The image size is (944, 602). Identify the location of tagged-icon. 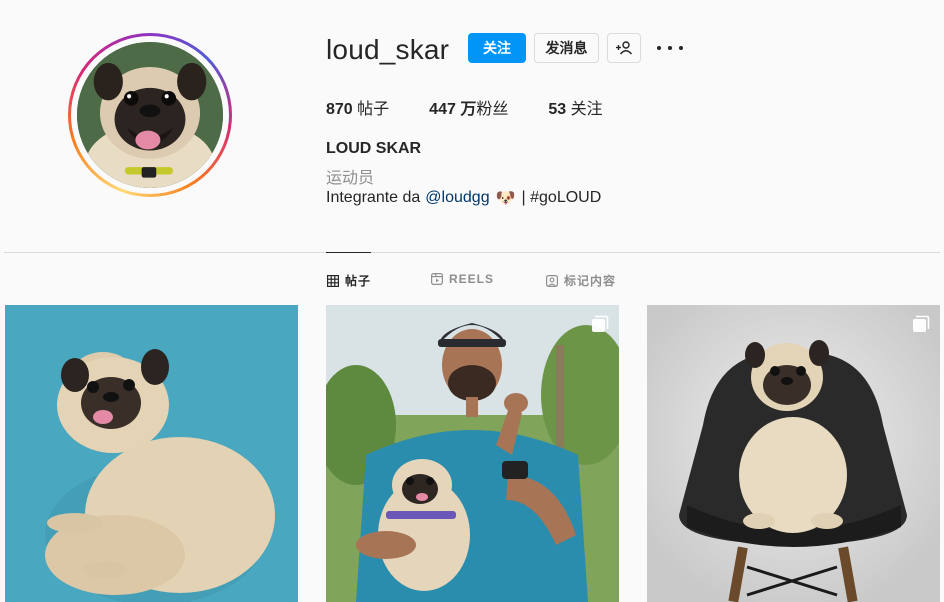
(552, 280).